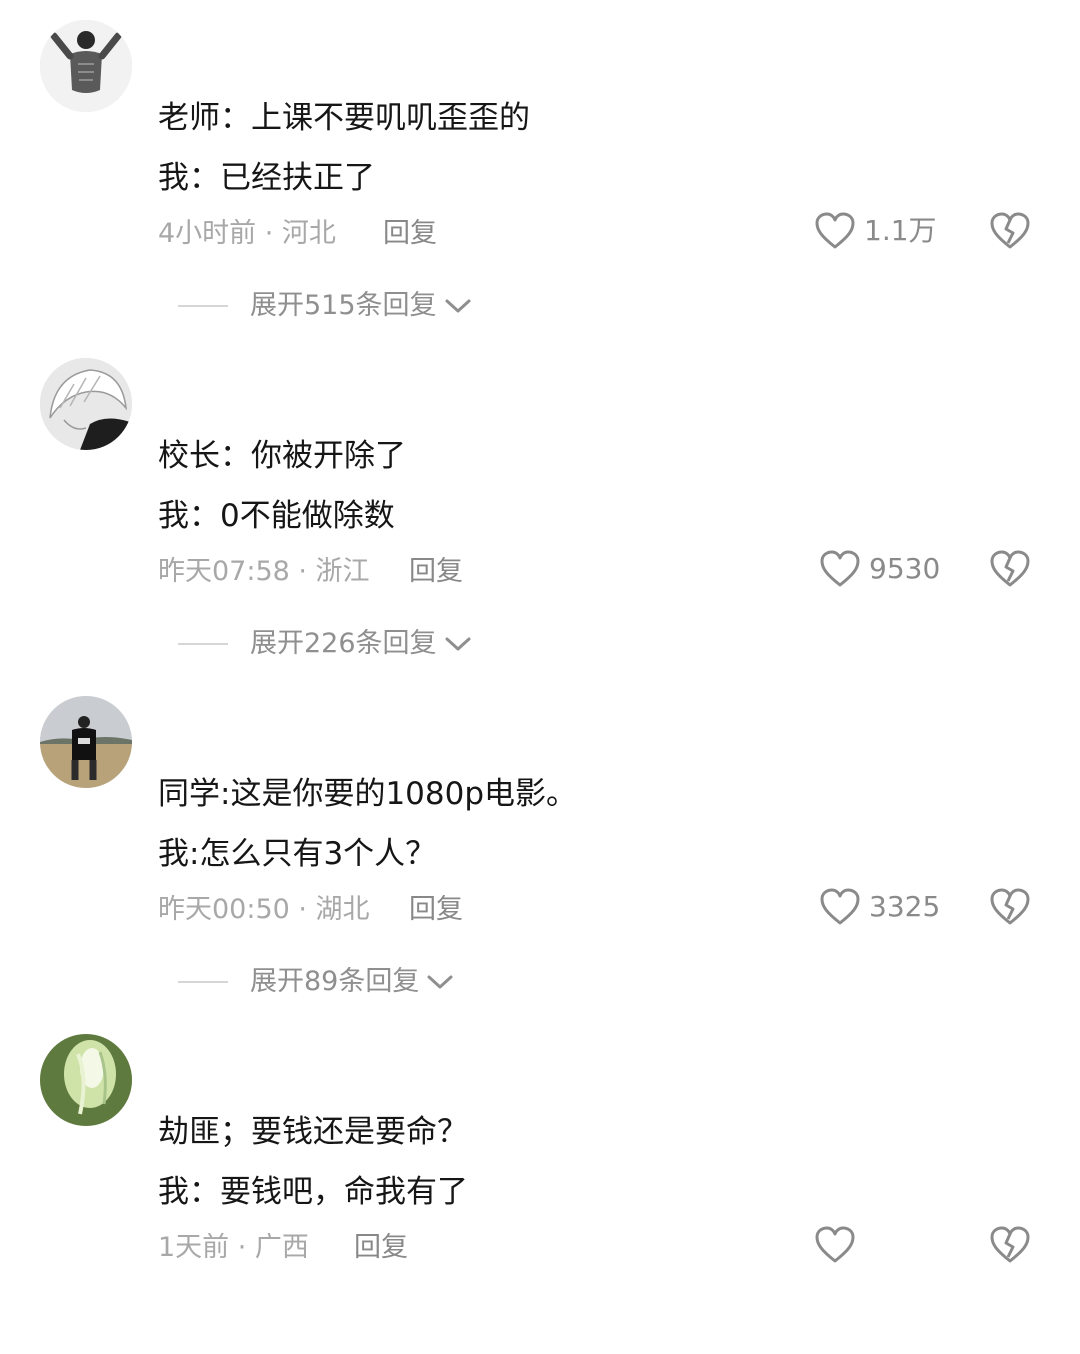  I want to click on comment-text-line2: 我:怎么只有3个人？, so click(297, 854).